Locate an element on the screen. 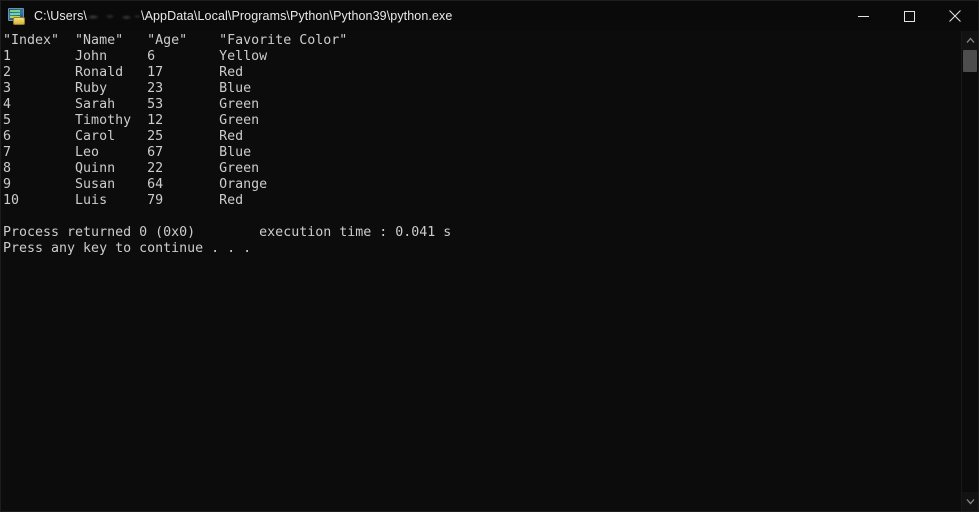 Image resolution: width=979 pixels, height=512 pixels. scroll-down-icon is located at coordinates (970, 501).